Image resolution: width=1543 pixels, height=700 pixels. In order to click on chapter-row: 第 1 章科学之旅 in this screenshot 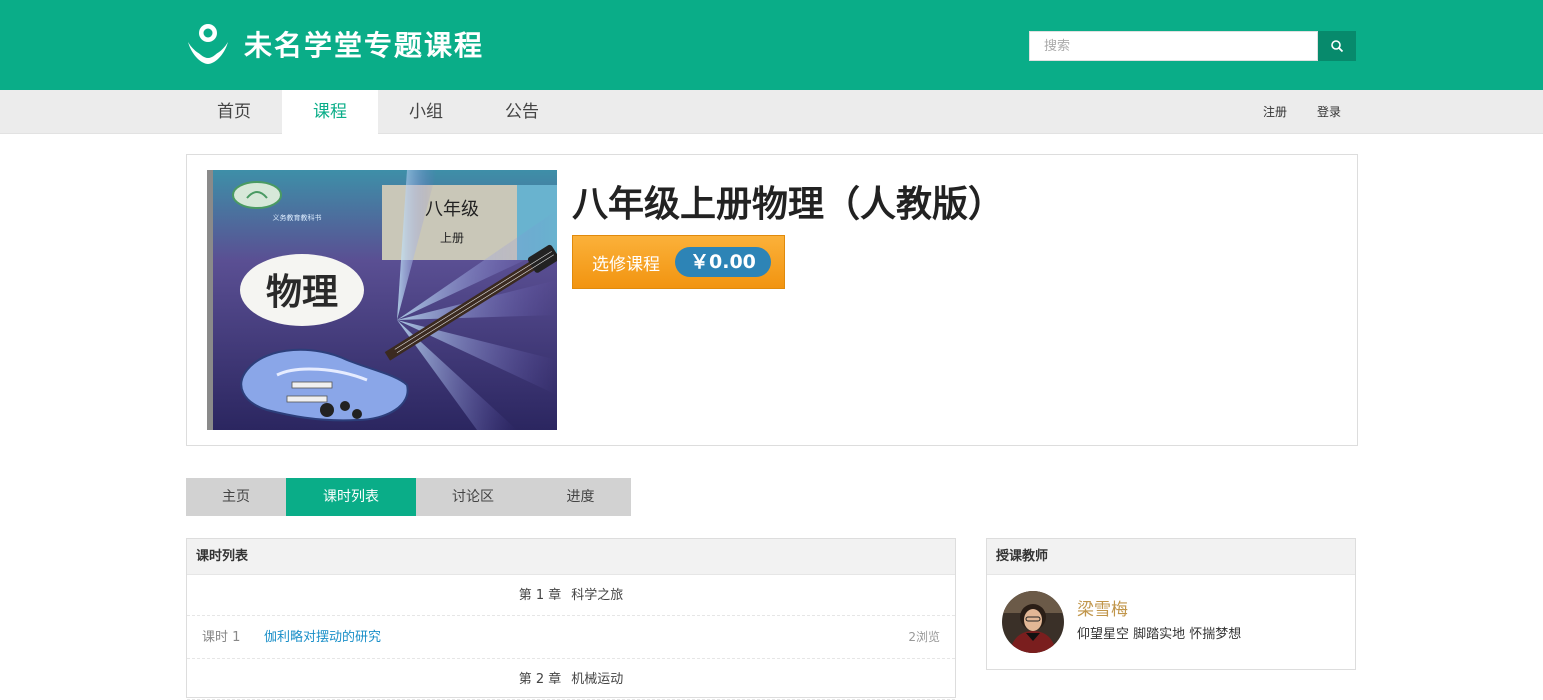, I will do `click(571, 595)`.